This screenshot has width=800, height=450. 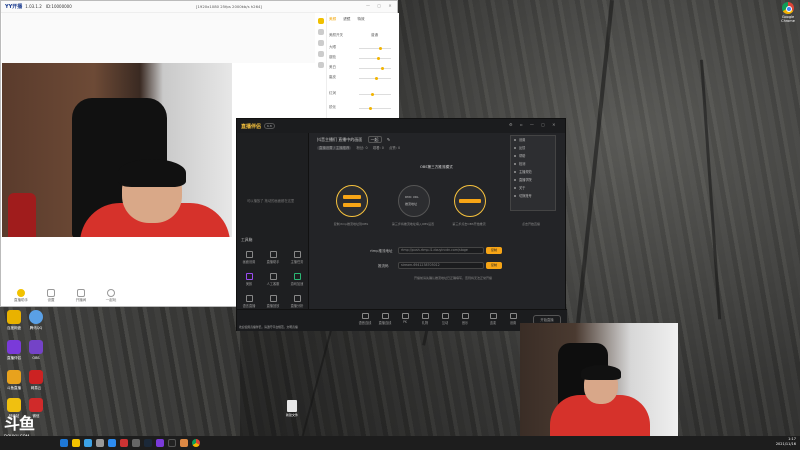 I want to click on menu-item: 直播学院, so click(x=533, y=180).